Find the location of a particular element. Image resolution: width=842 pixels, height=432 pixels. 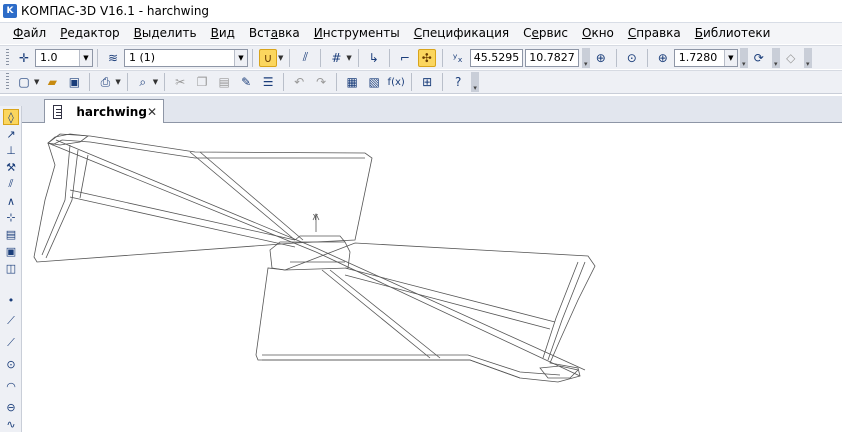

dimensions-icon: ⊥ is located at coordinates (11, 150).